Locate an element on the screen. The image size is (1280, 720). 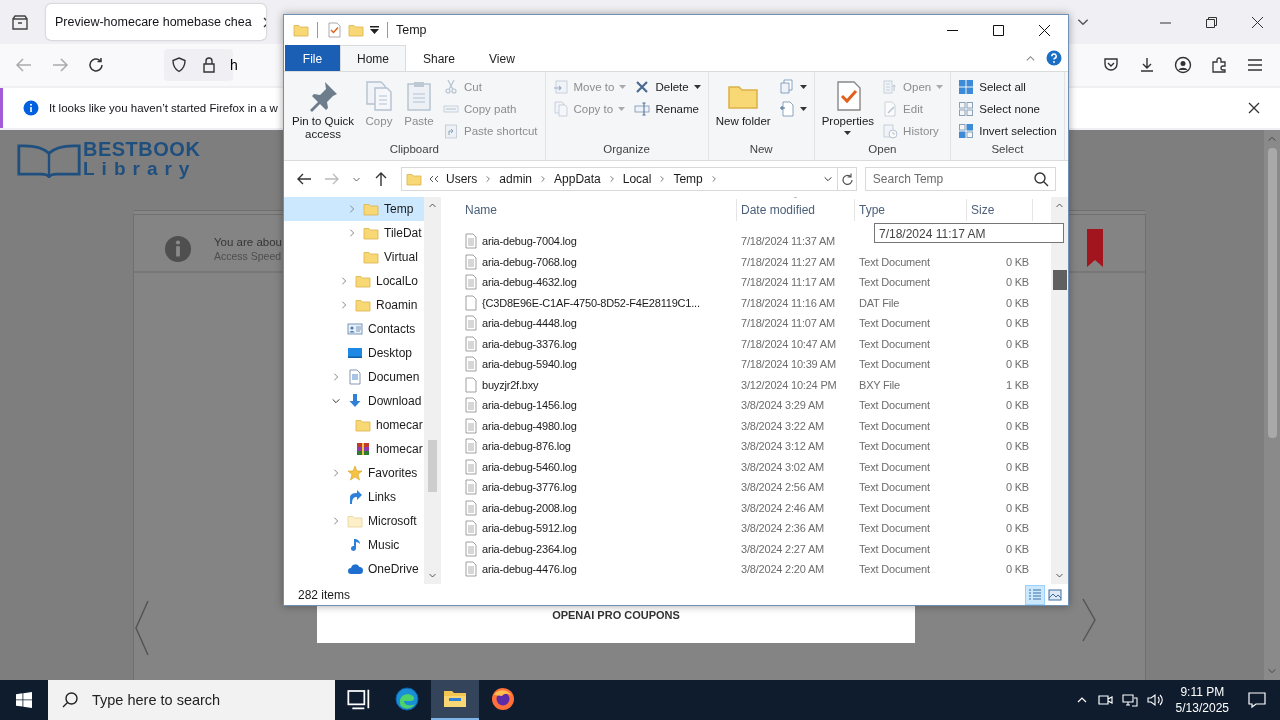
tree-item: Favorites is located at coordinates (354, 473).